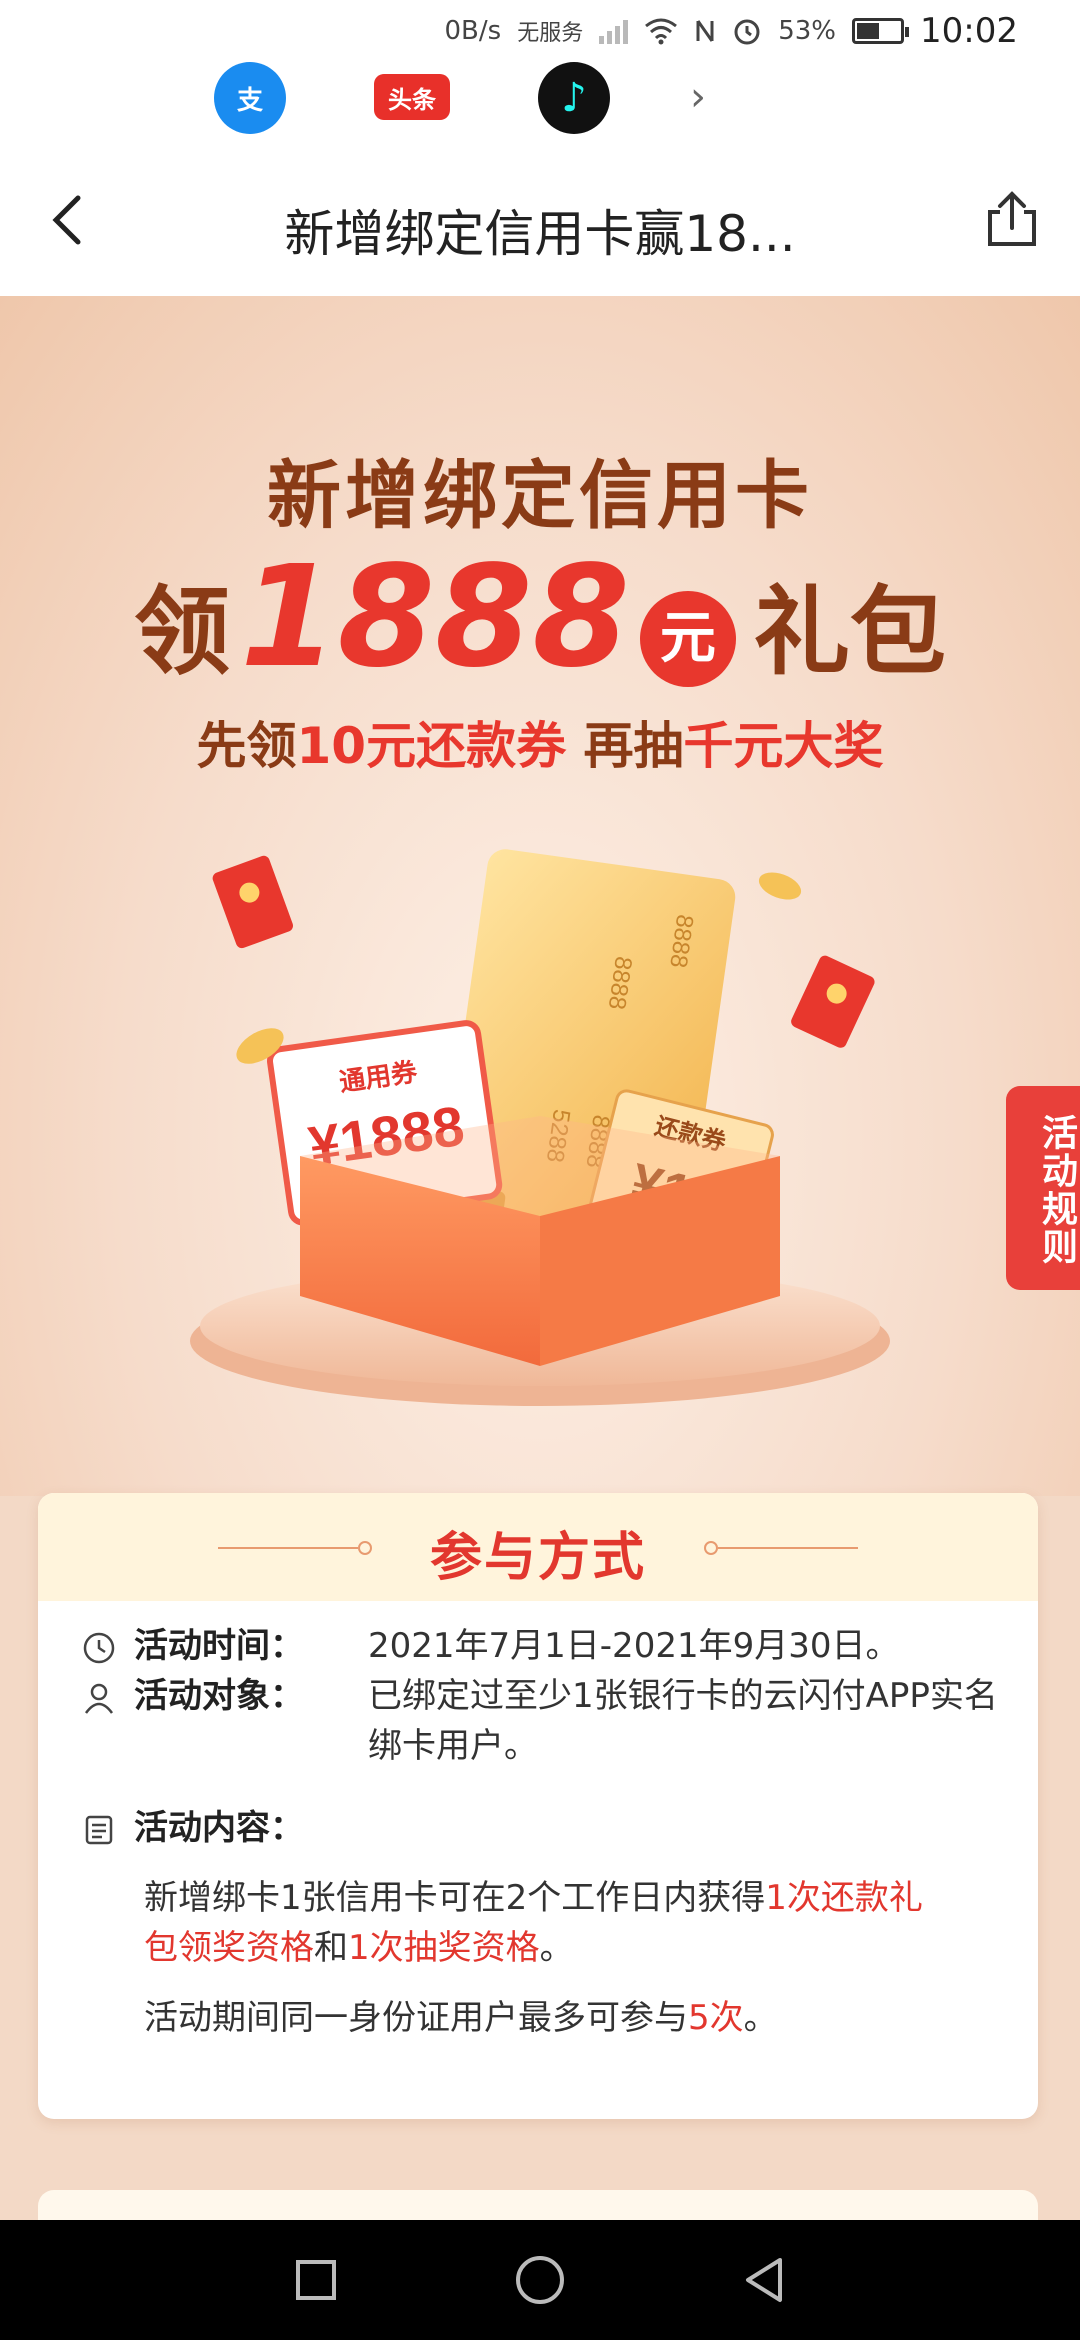  Describe the element at coordinates (747, 32) in the screenshot. I see `alarm-icon` at that location.